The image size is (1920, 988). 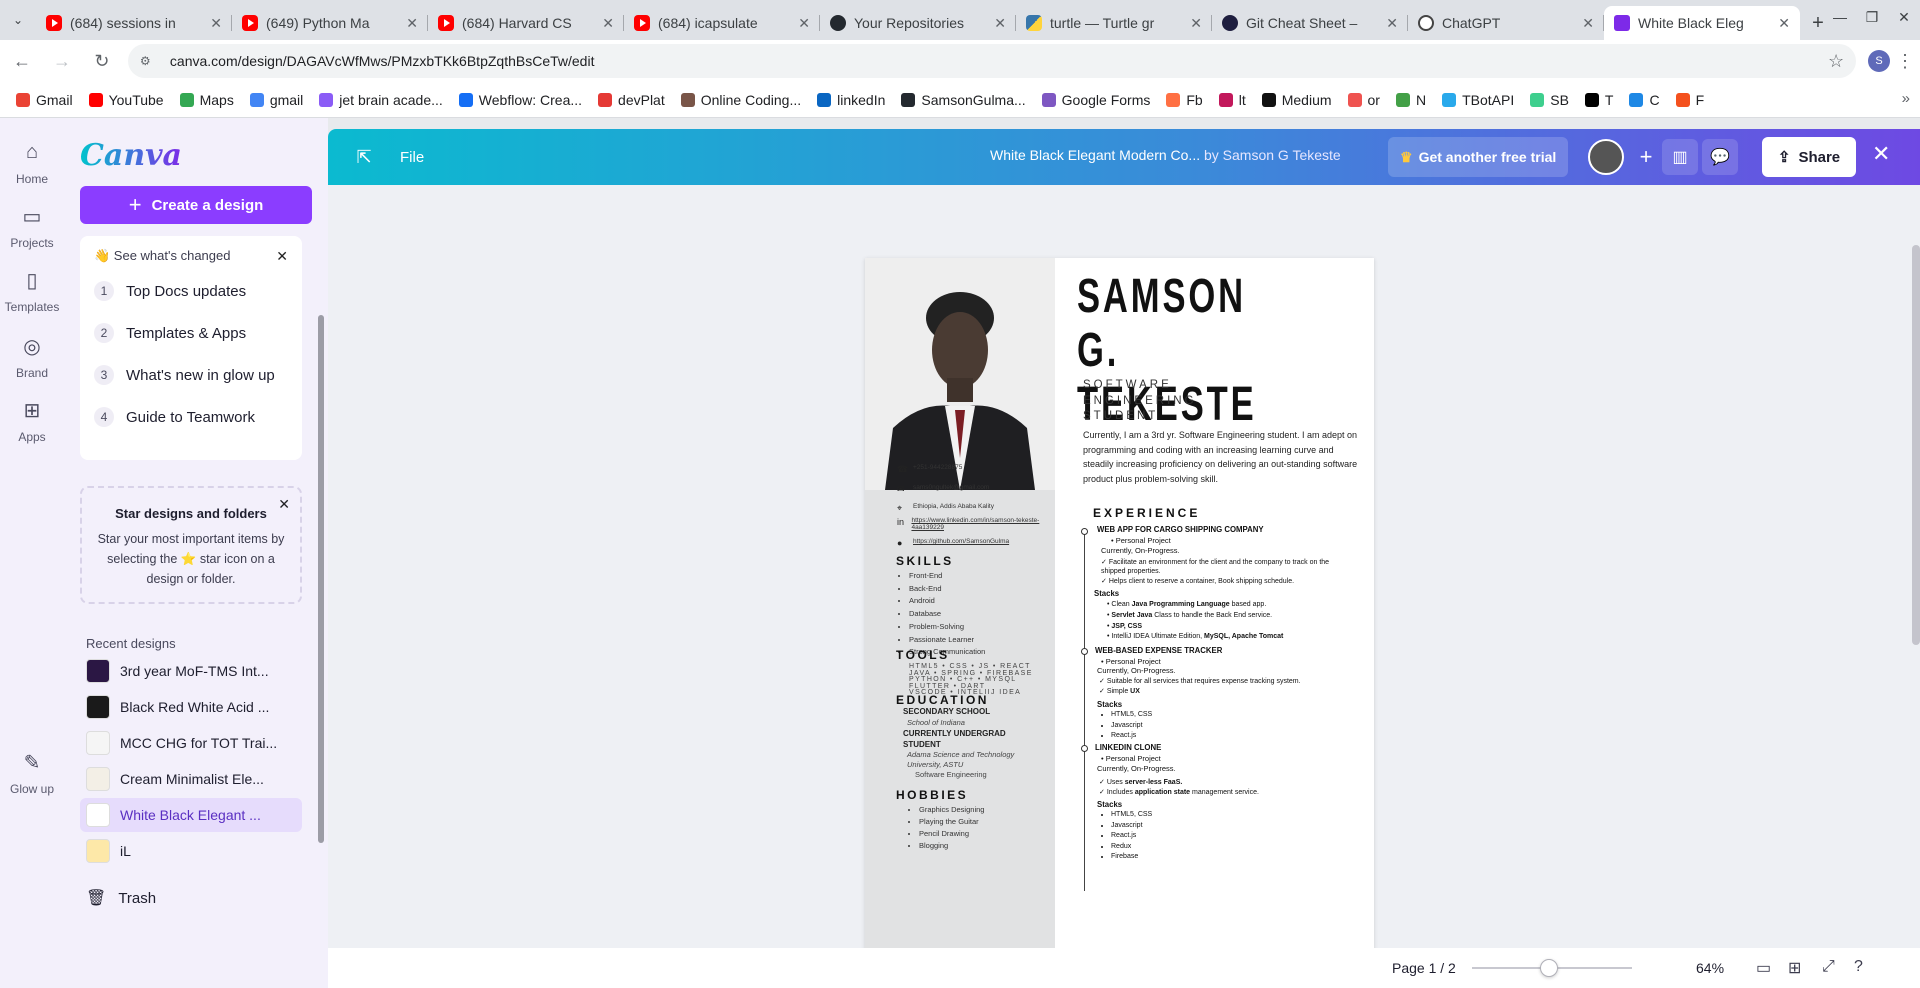 What do you see at coordinates (207, 100) in the screenshot?
I see `bookmark-item: Maps` at bounding box center [207, 100].